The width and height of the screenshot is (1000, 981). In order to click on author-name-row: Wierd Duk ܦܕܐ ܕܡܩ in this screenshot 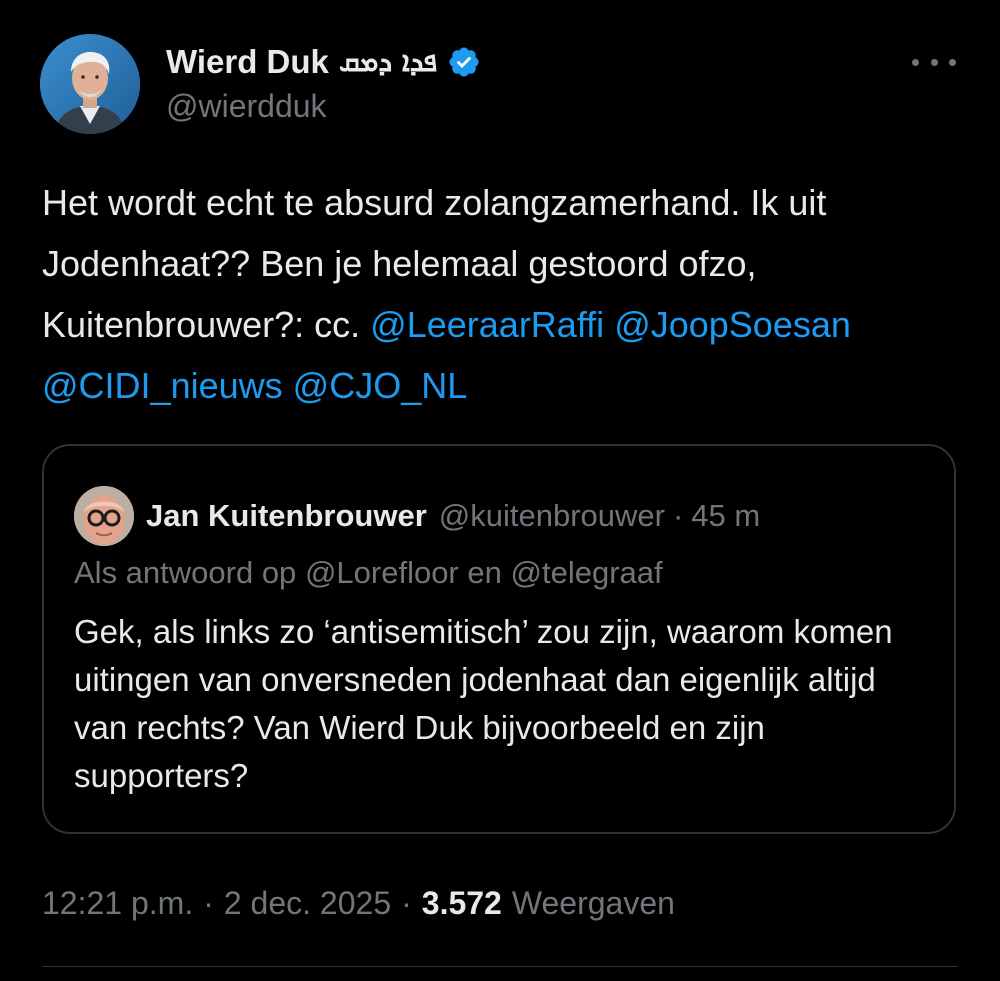, I will do `click(323, 62)`.